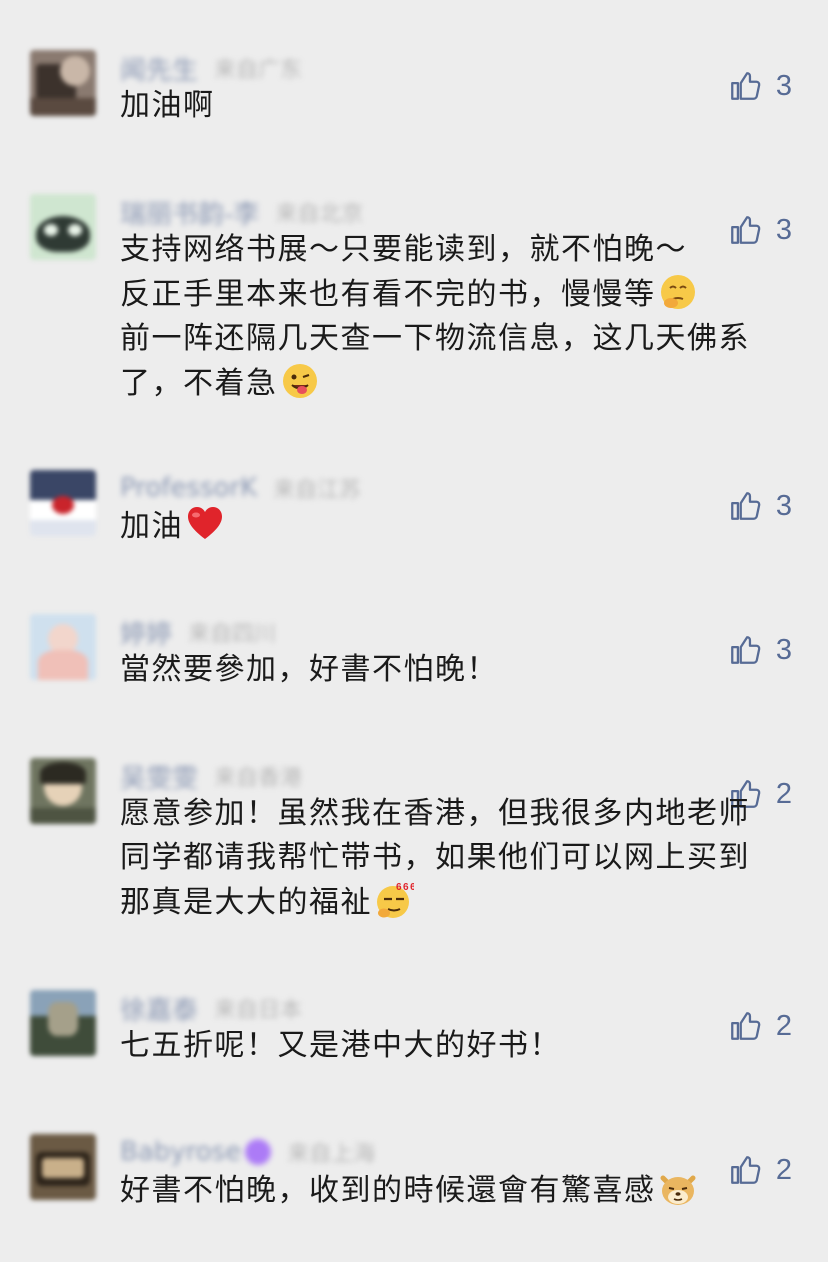 This screenshot has width=828, height=1262. I want to click on commenter-location: 来自日本, so click(258, 1010).